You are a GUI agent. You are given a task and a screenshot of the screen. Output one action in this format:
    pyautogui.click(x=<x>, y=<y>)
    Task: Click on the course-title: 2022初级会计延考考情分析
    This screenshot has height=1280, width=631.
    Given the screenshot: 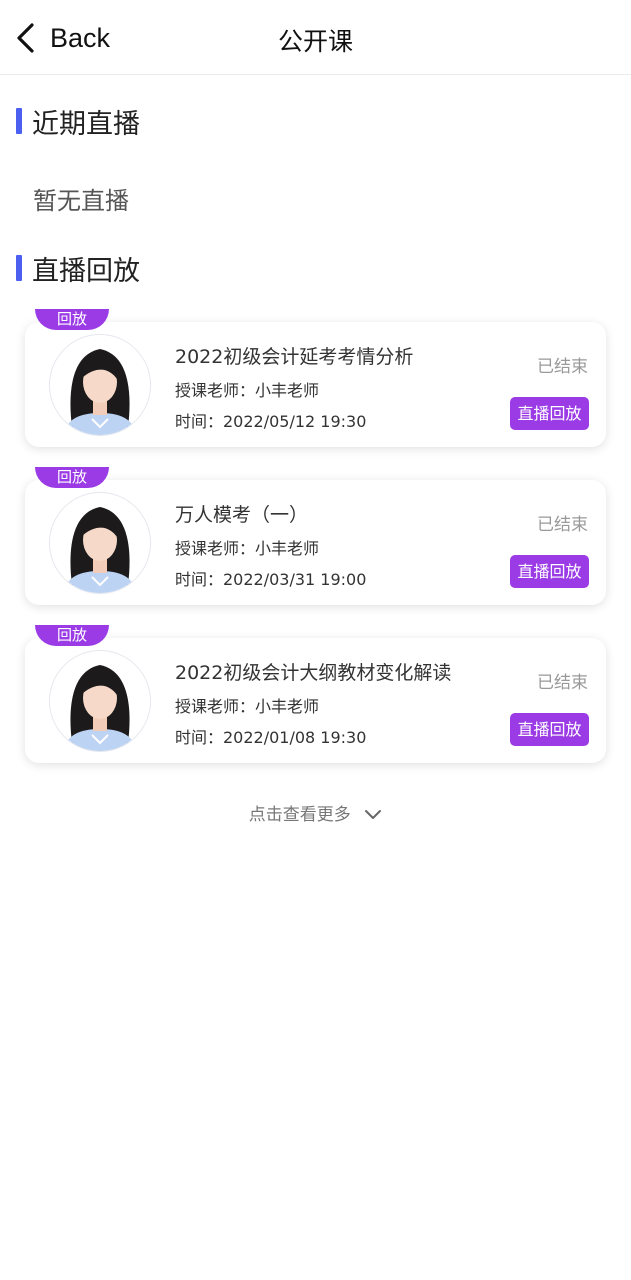 What is the action you would take?
    pyautogui.click(x=294, y=357)
    